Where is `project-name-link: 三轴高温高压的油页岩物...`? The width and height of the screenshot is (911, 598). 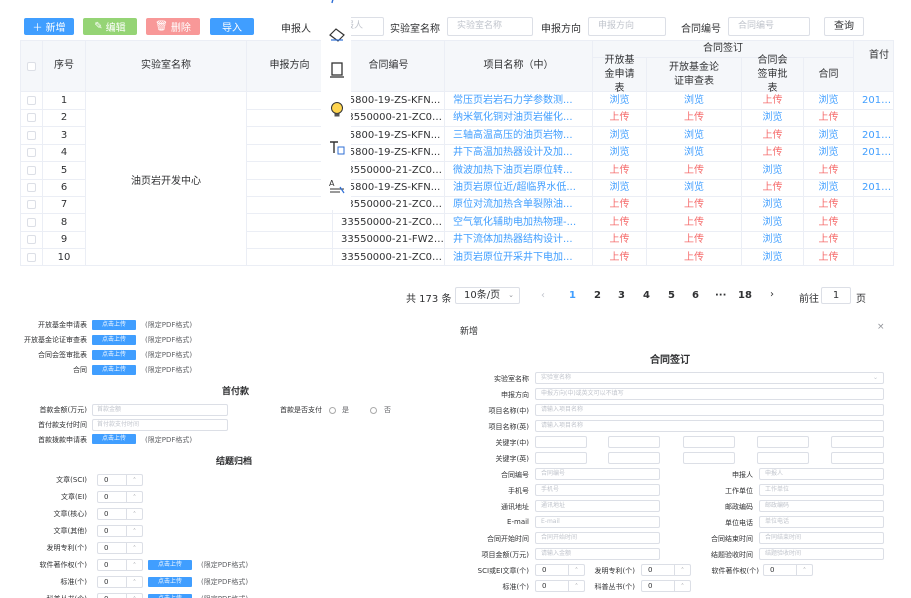 project-name-link: 三轴高温高压的油页岩物... is located at coordinates (519, 135).